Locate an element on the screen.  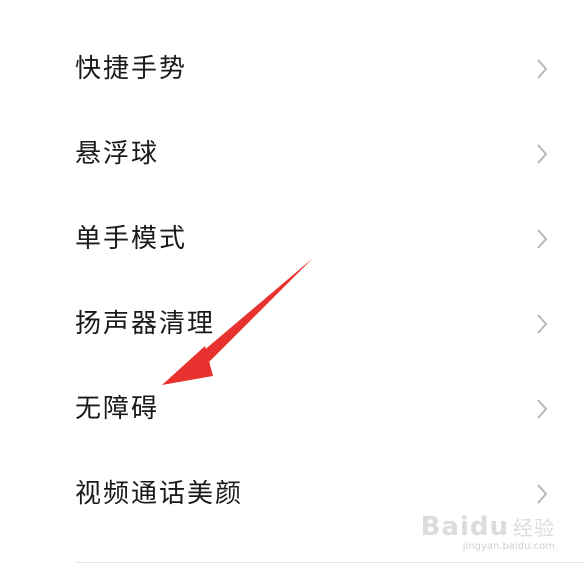
settings-item-label: 扬声器清理 is located at coordinates (145, 323).